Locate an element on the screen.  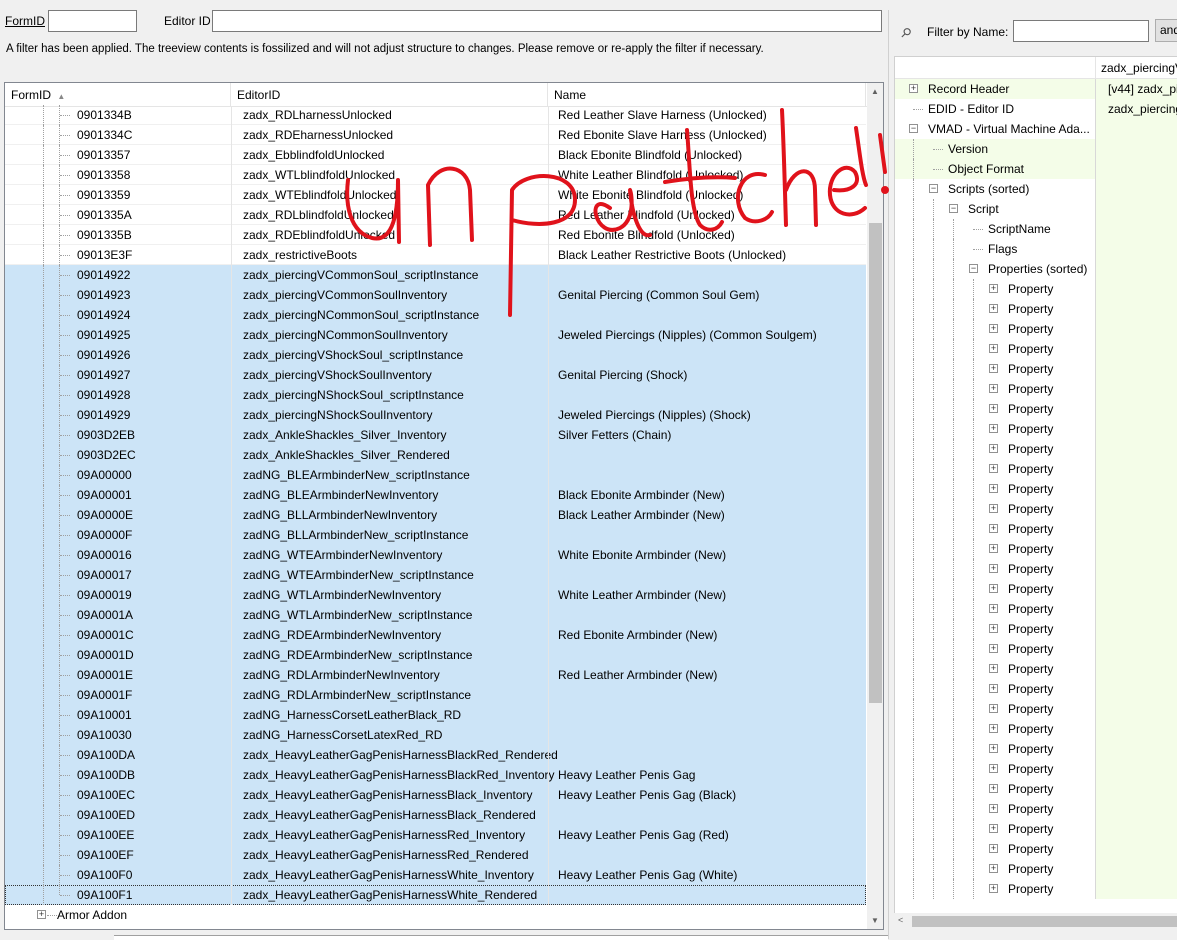
horizontal-scrollbar: < is located at coordinates (1035, 921).